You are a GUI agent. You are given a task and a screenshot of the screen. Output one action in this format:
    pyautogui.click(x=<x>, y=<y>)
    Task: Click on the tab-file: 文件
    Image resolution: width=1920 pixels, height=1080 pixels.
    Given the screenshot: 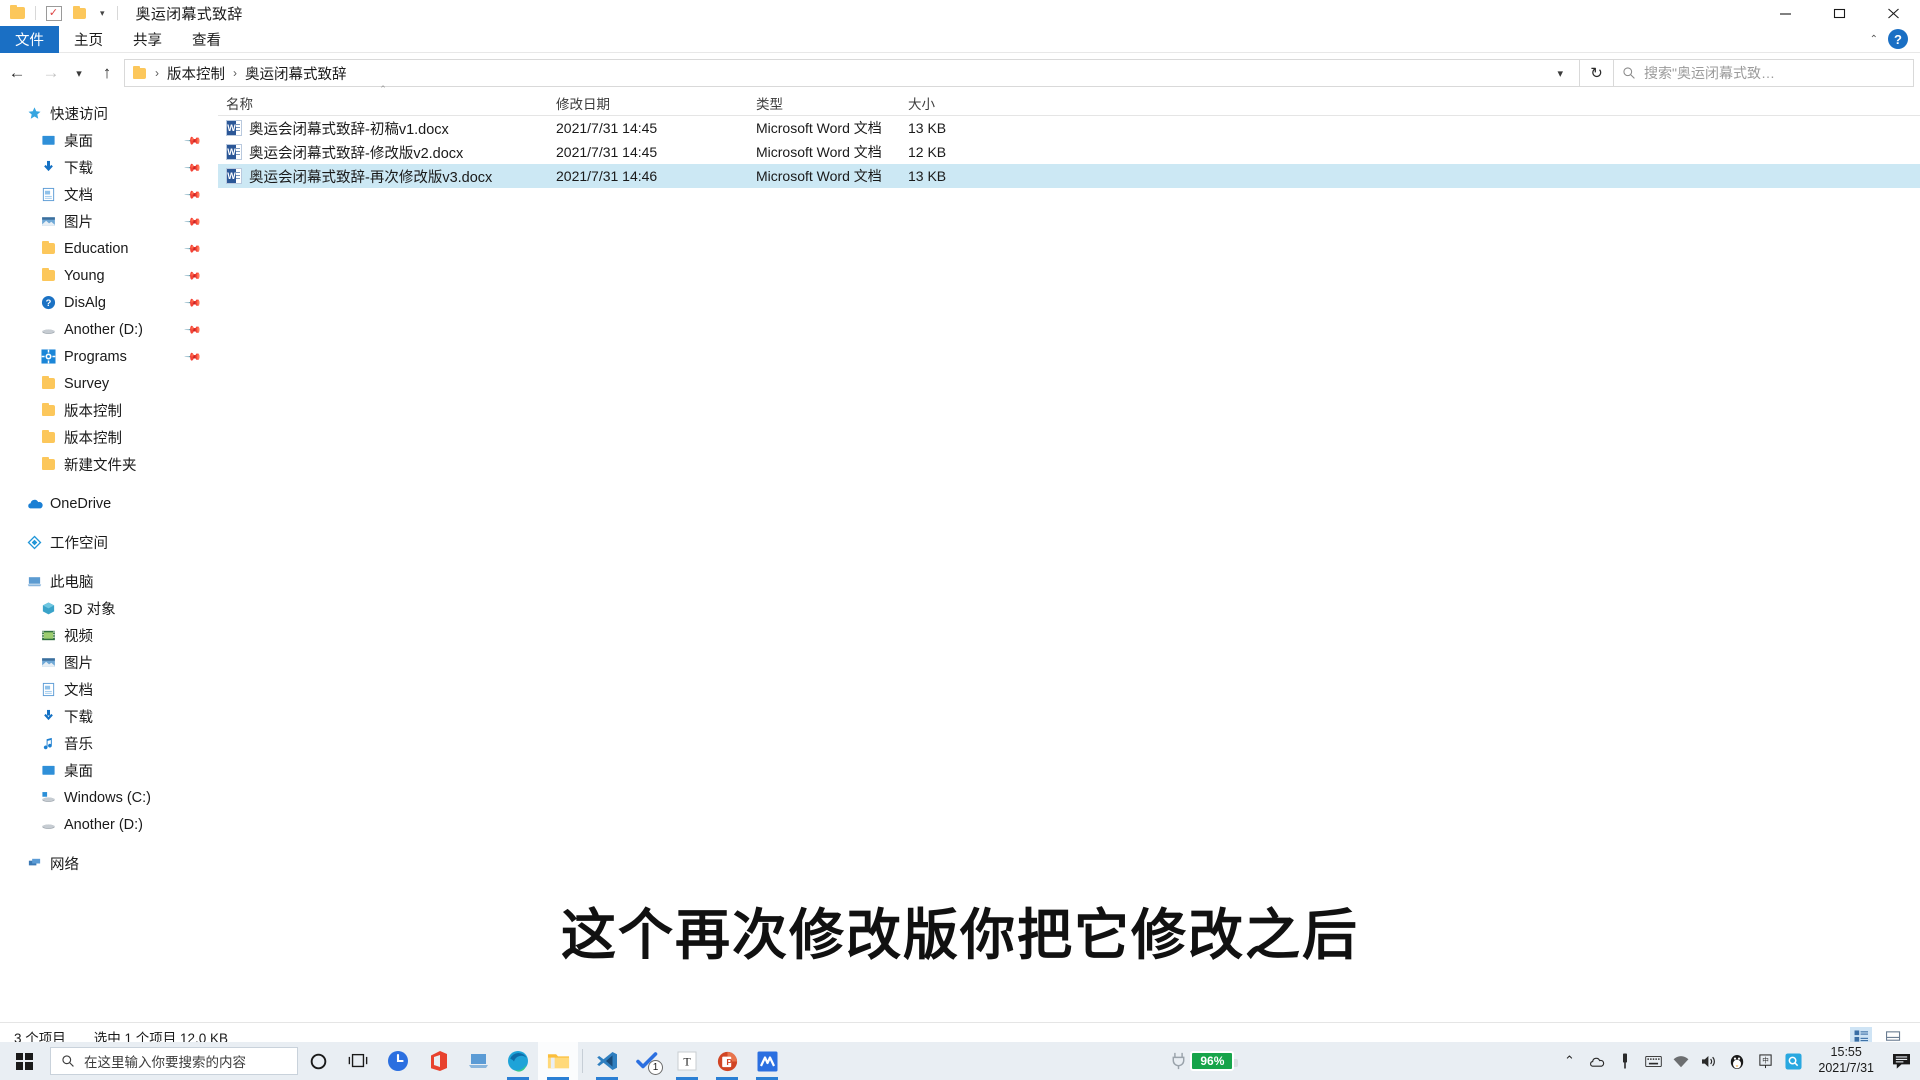 What is the action you would take?
    pyautogui.click(x=29, y=39)
    